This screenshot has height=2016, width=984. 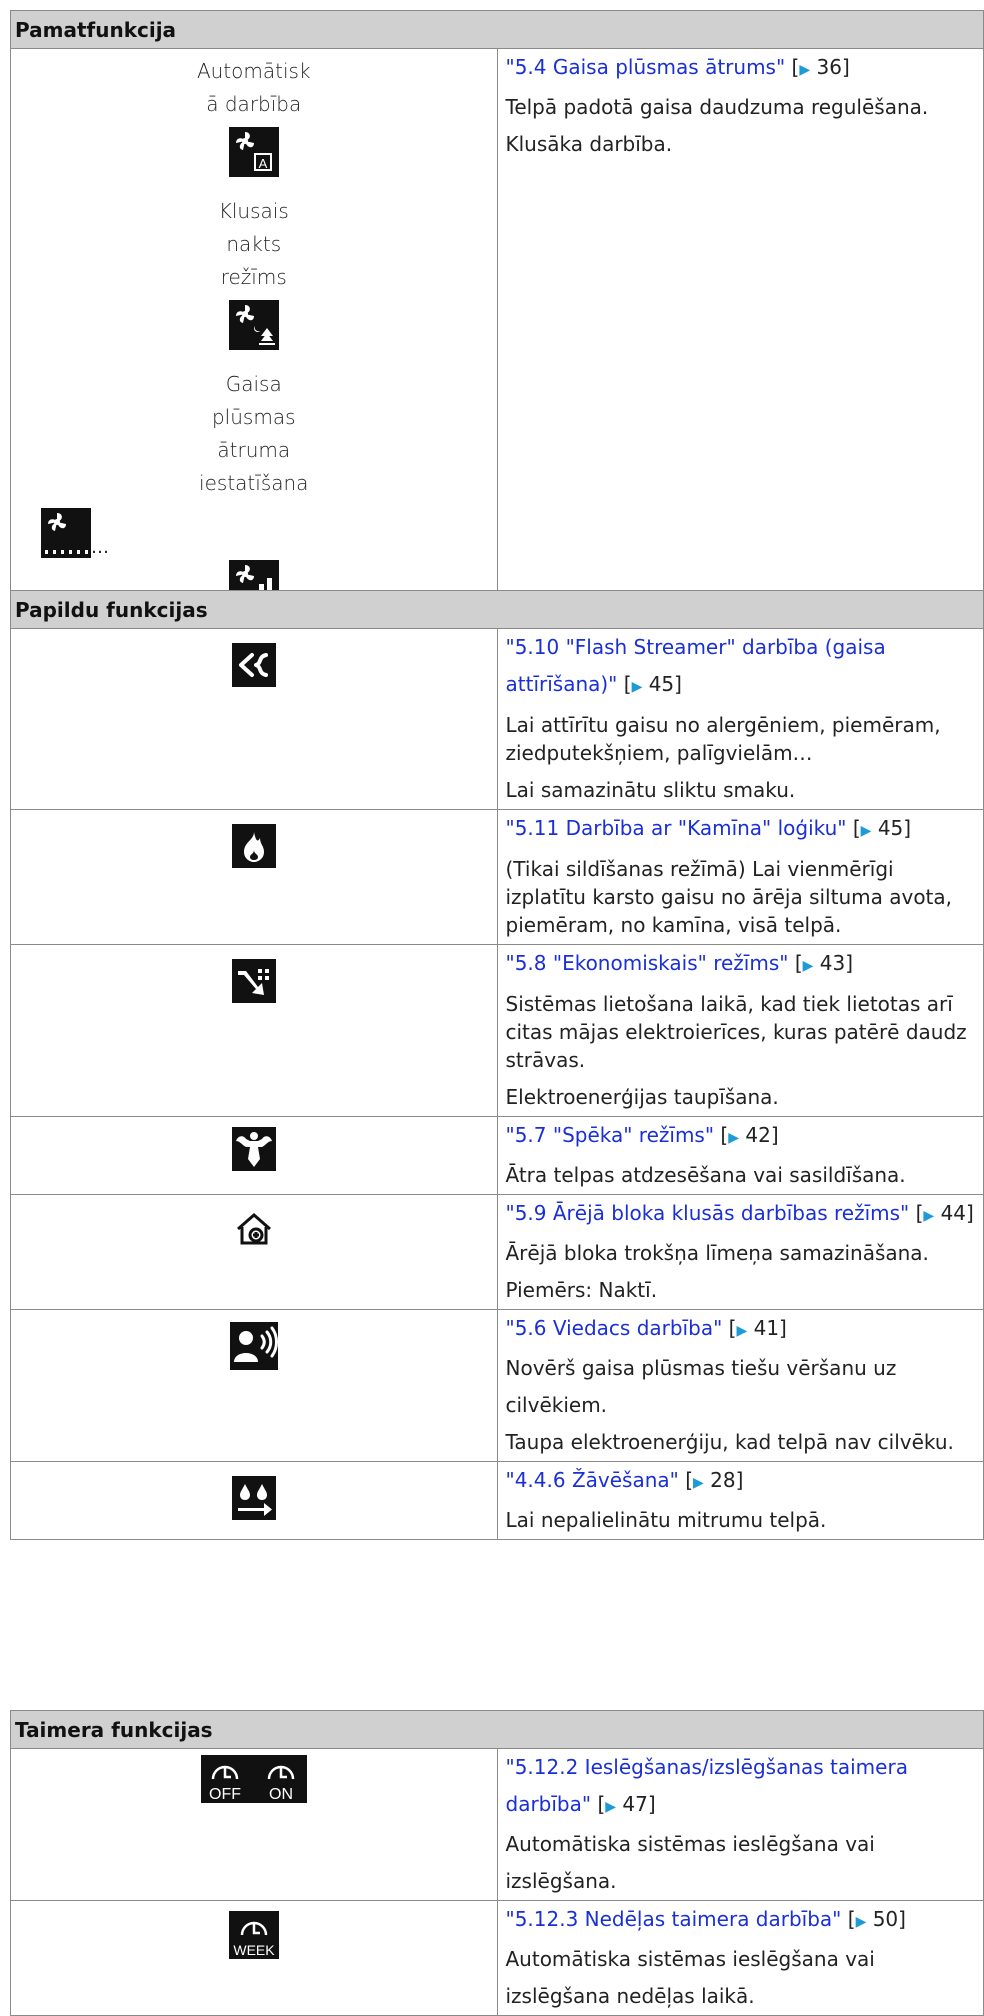 I want to click on reference-line: "4.4.6 Žāvēšana" [▶ 28], so click(x=741, y=1482).